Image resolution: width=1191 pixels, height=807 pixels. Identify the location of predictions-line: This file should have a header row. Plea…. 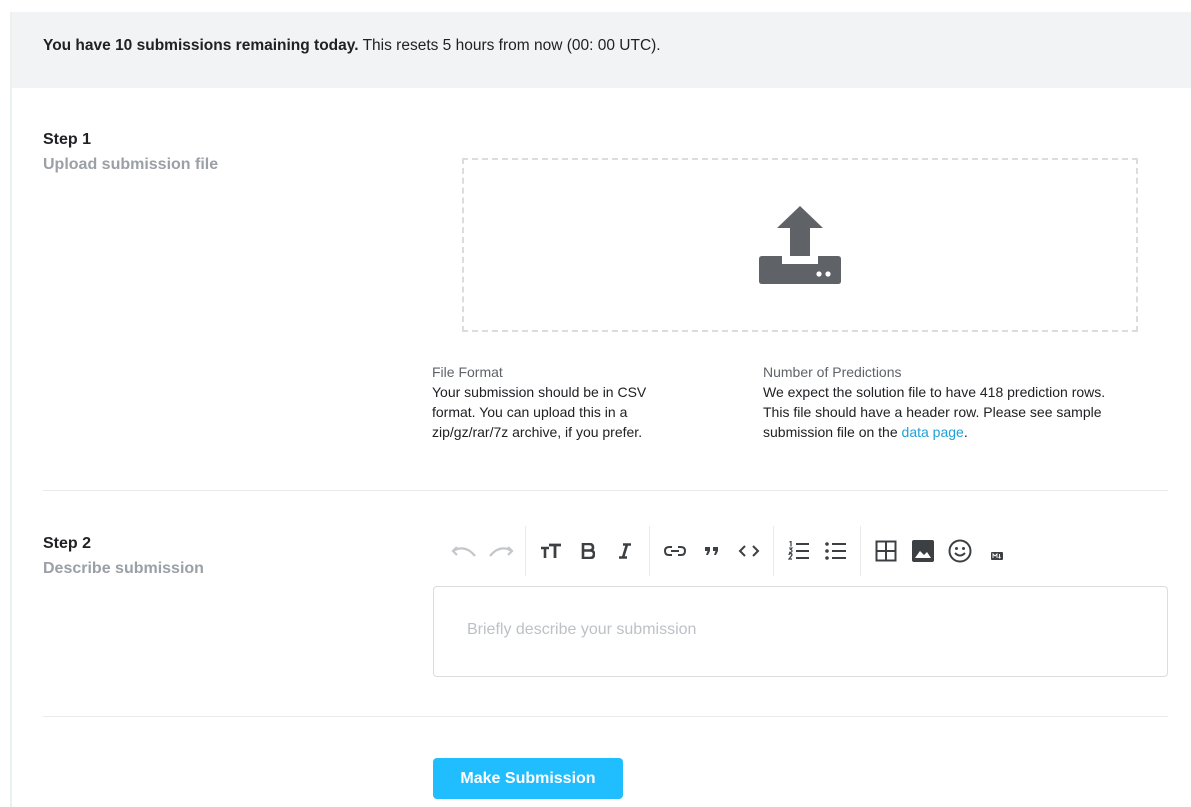
(932, 412).